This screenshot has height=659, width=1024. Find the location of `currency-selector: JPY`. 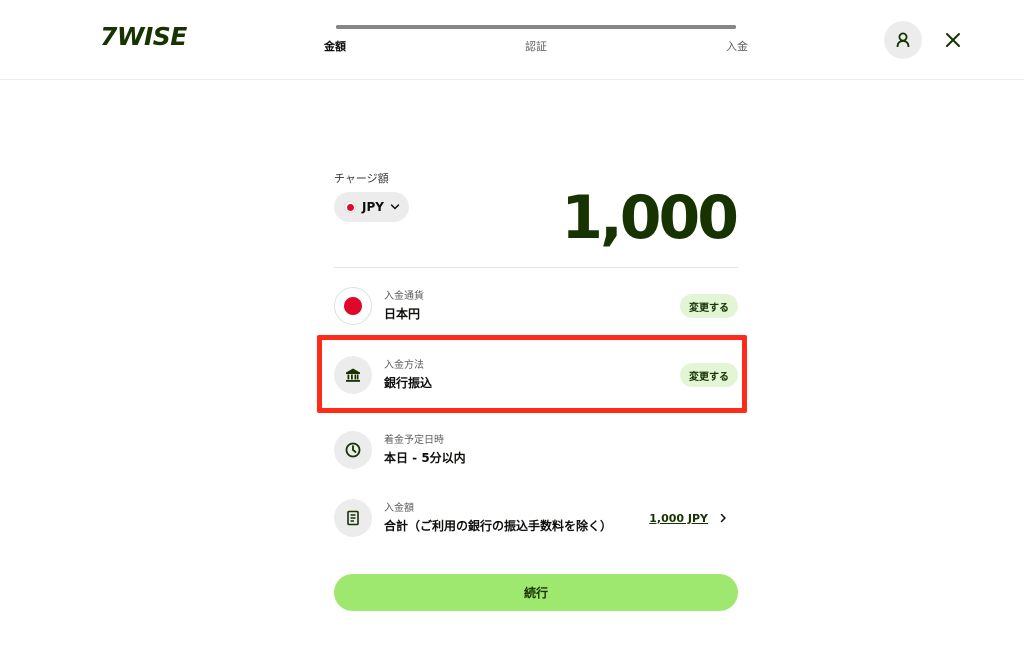

currency-selector: JPY is located at coordinates (371, 207).